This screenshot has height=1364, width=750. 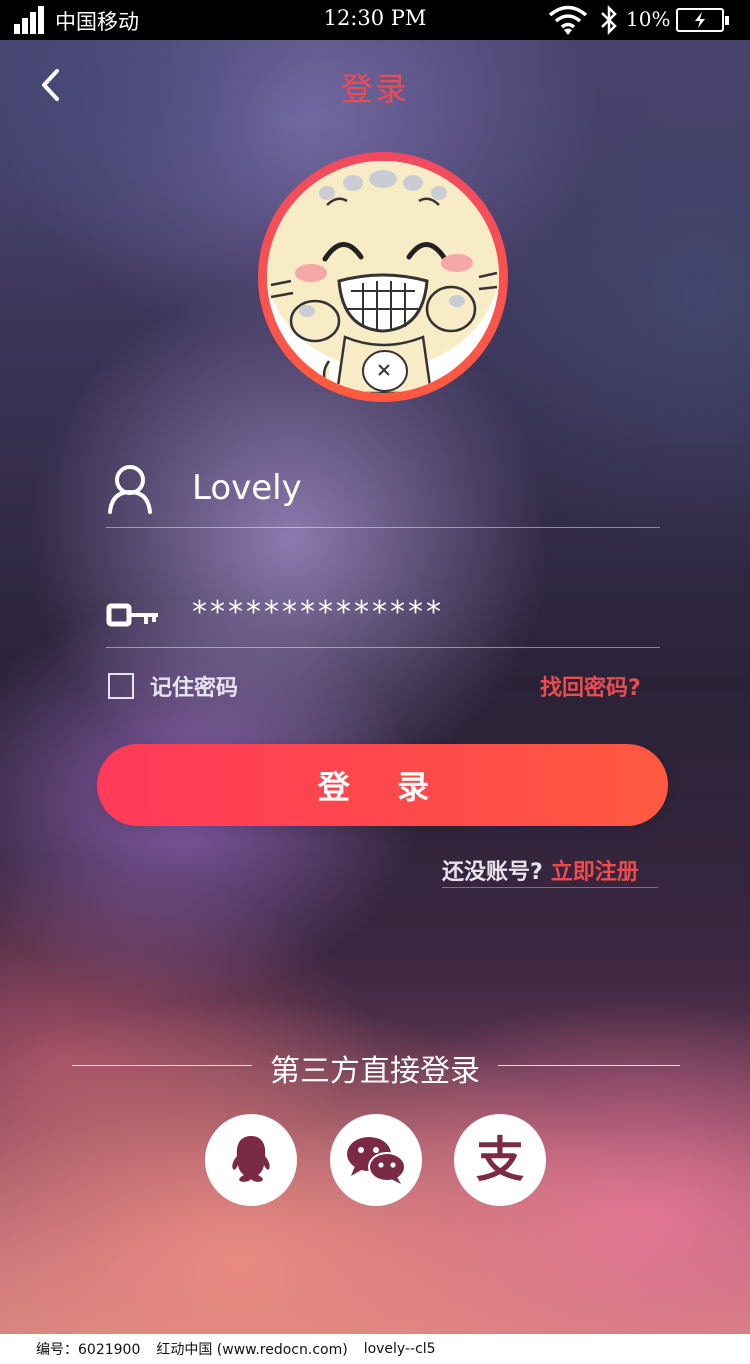 I want to click on alipay-login-button: 支, so click(x=500, y=1160).